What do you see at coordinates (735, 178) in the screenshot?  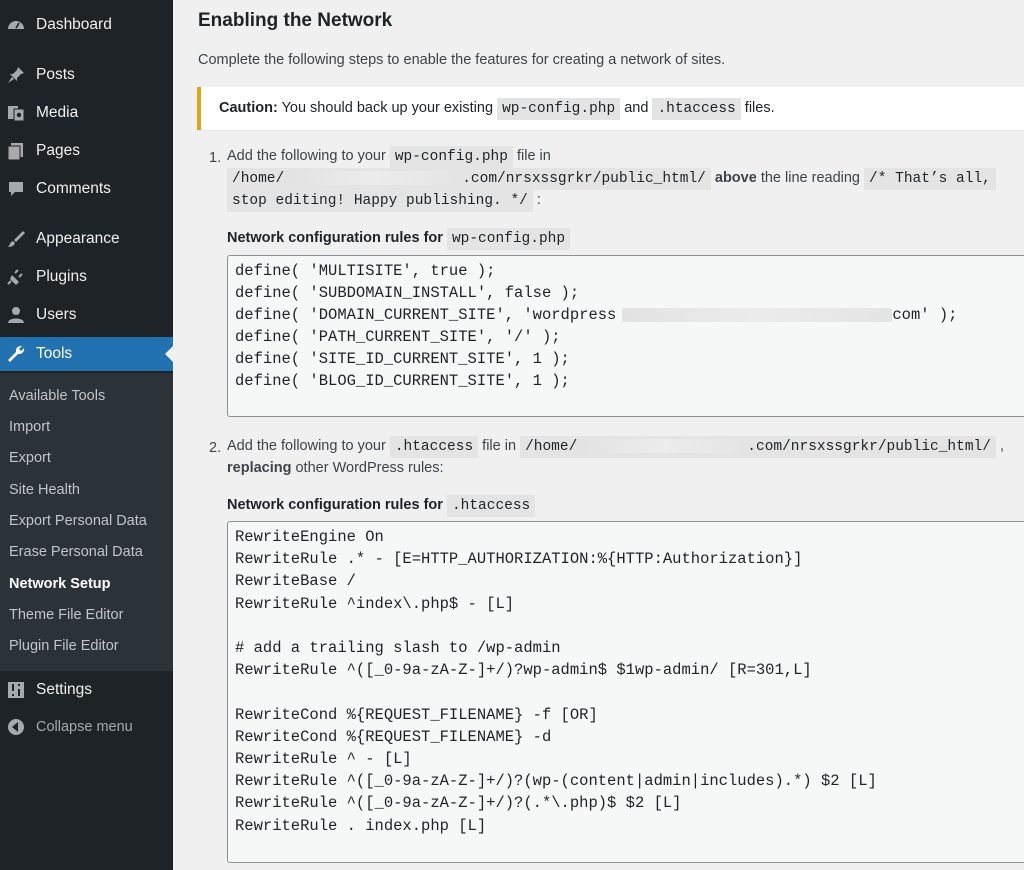 I see `above-label: above` at bounding box center [735, 178].